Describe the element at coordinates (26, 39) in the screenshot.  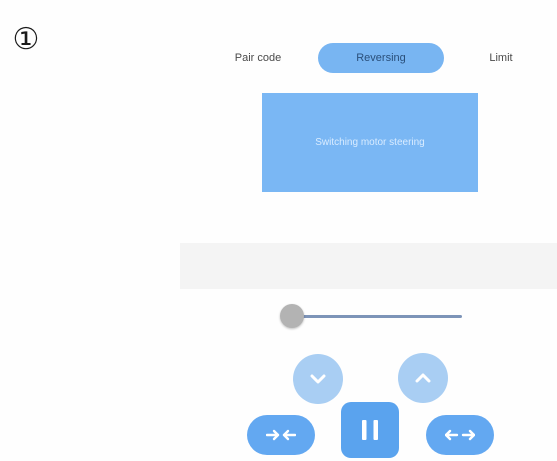
I see `step-number-marker: ①` at that location.